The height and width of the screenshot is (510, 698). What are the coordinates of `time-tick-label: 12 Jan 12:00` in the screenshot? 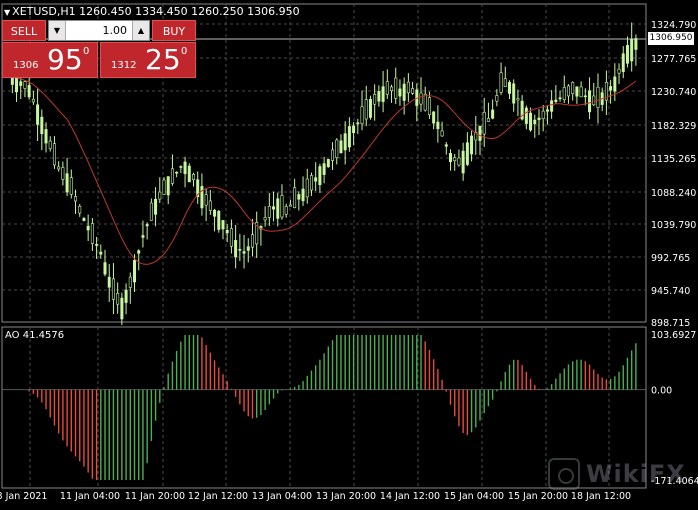 It's located at (218, 496).